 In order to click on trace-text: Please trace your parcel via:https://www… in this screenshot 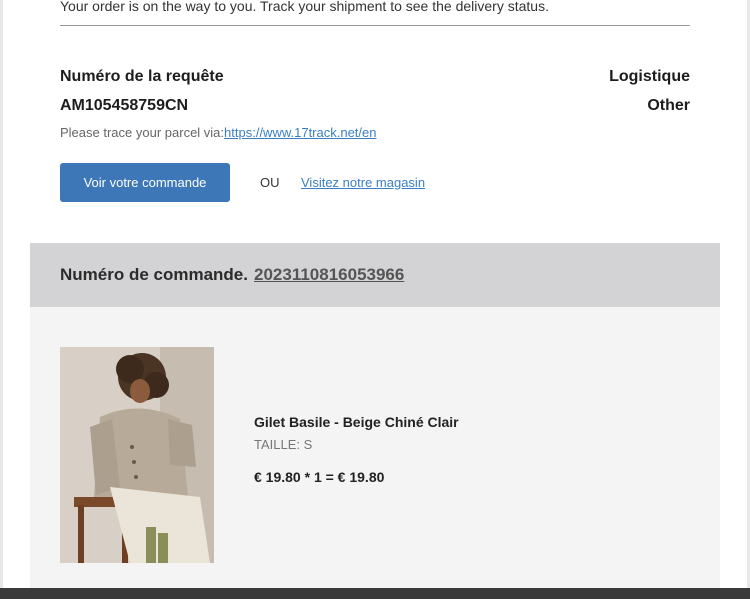, I will do `click(218, 132)`.